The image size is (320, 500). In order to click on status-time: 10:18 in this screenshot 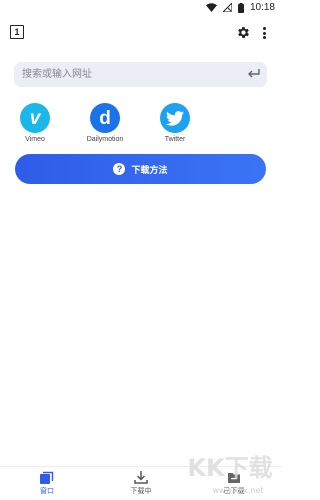, I will do `click(262, 7)`.